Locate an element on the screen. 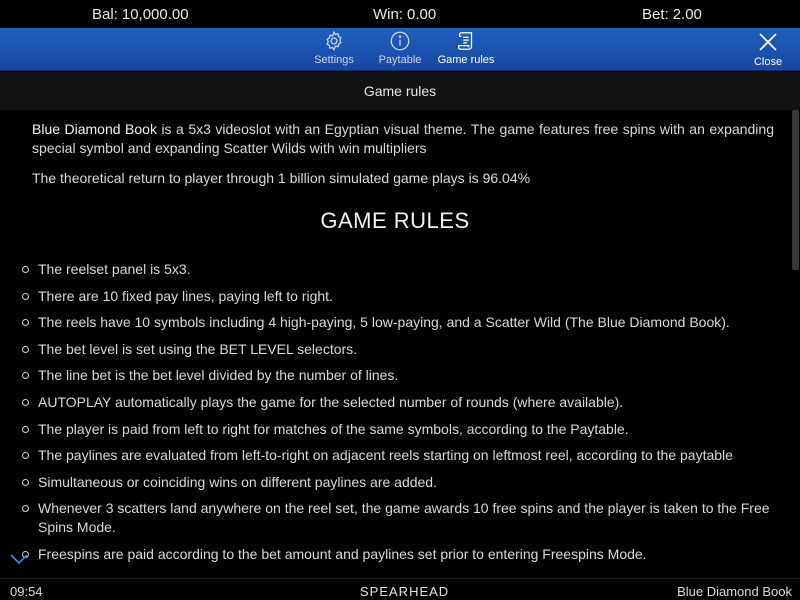 This screenshot has height=600, width=800. close-icon is located at coordinates (768, 42).